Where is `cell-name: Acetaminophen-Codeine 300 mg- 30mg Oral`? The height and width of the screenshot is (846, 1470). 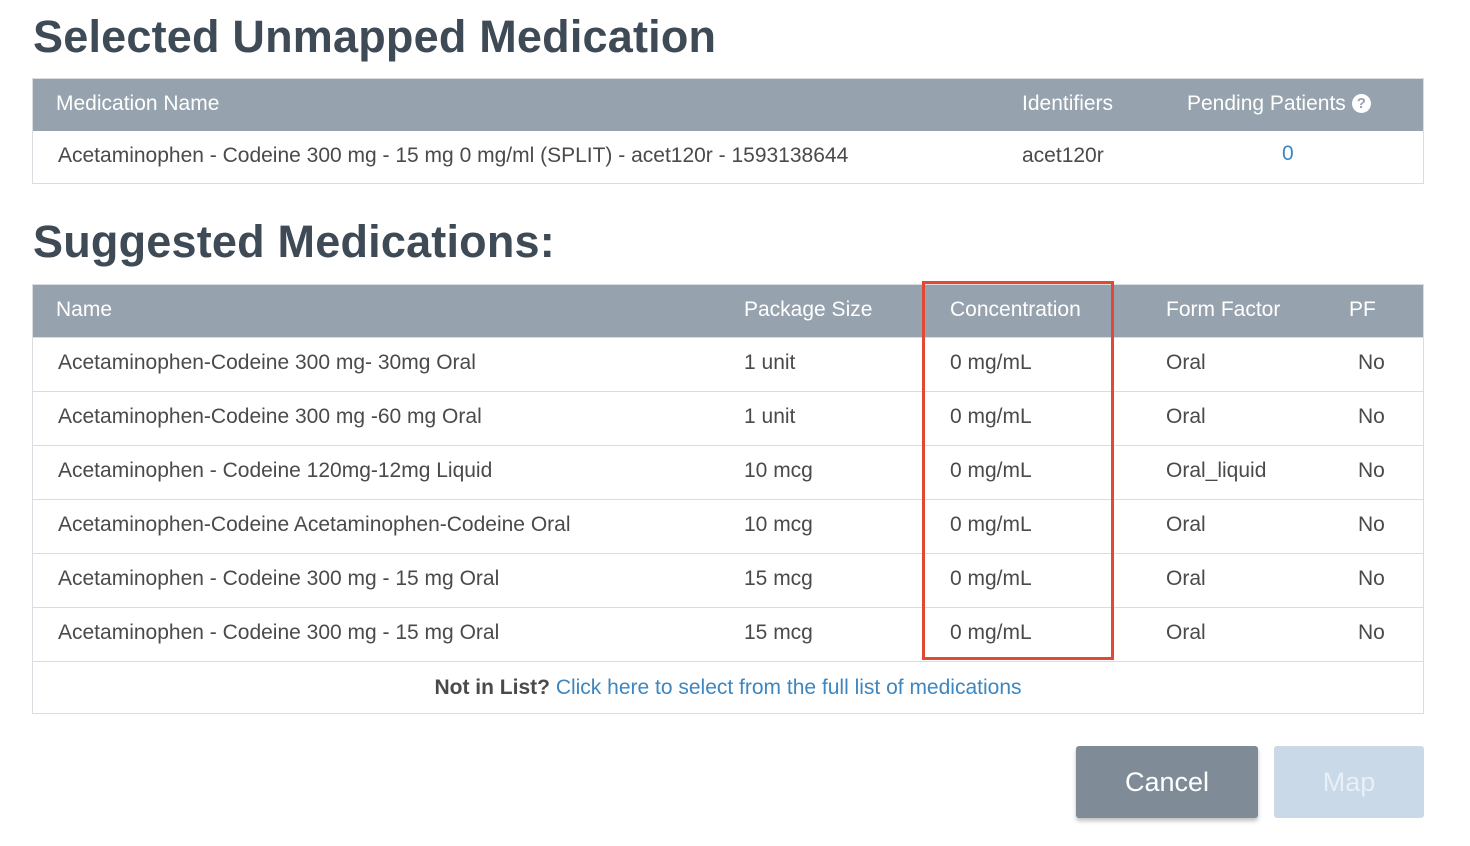 cell-name: Acetaminophen-Codeine 300 mg- 30mg Oral is located at coordinates (267, 362).